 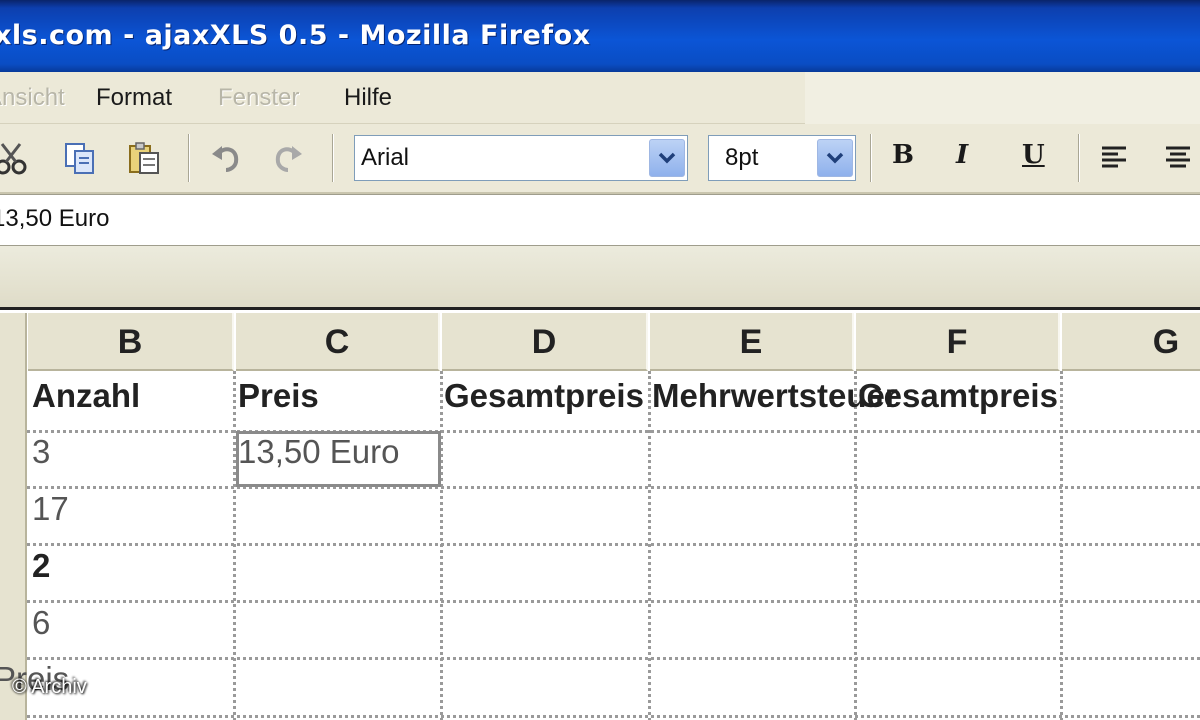 I want to click on window-title: xls.com - ajaxXLS 0.5 - Mozilla Firefox, so click(x=295, y=35).